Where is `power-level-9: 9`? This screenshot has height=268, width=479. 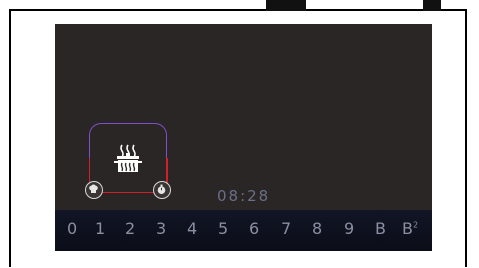 power-level-9: 9 is located at coordinates (349, 228).